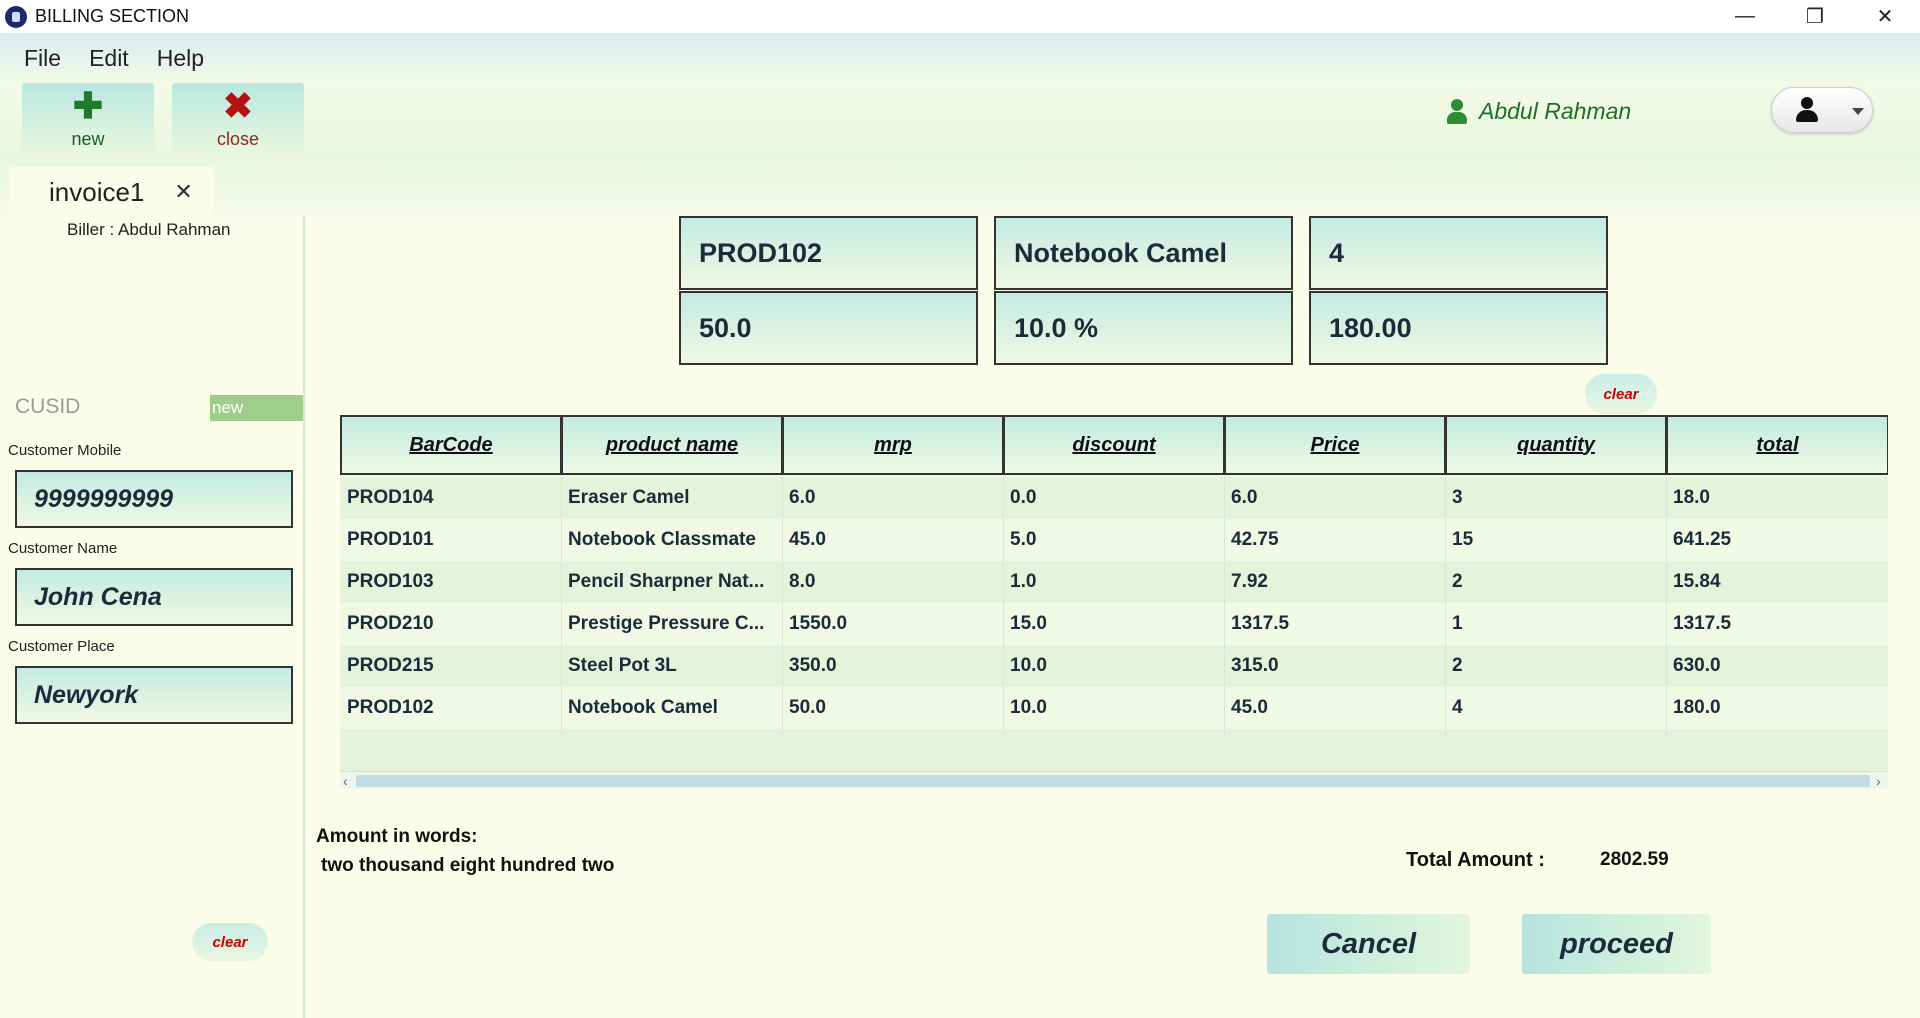  I want to click on amount-in-words: two thousand eight hundred two, so click(468, 865).